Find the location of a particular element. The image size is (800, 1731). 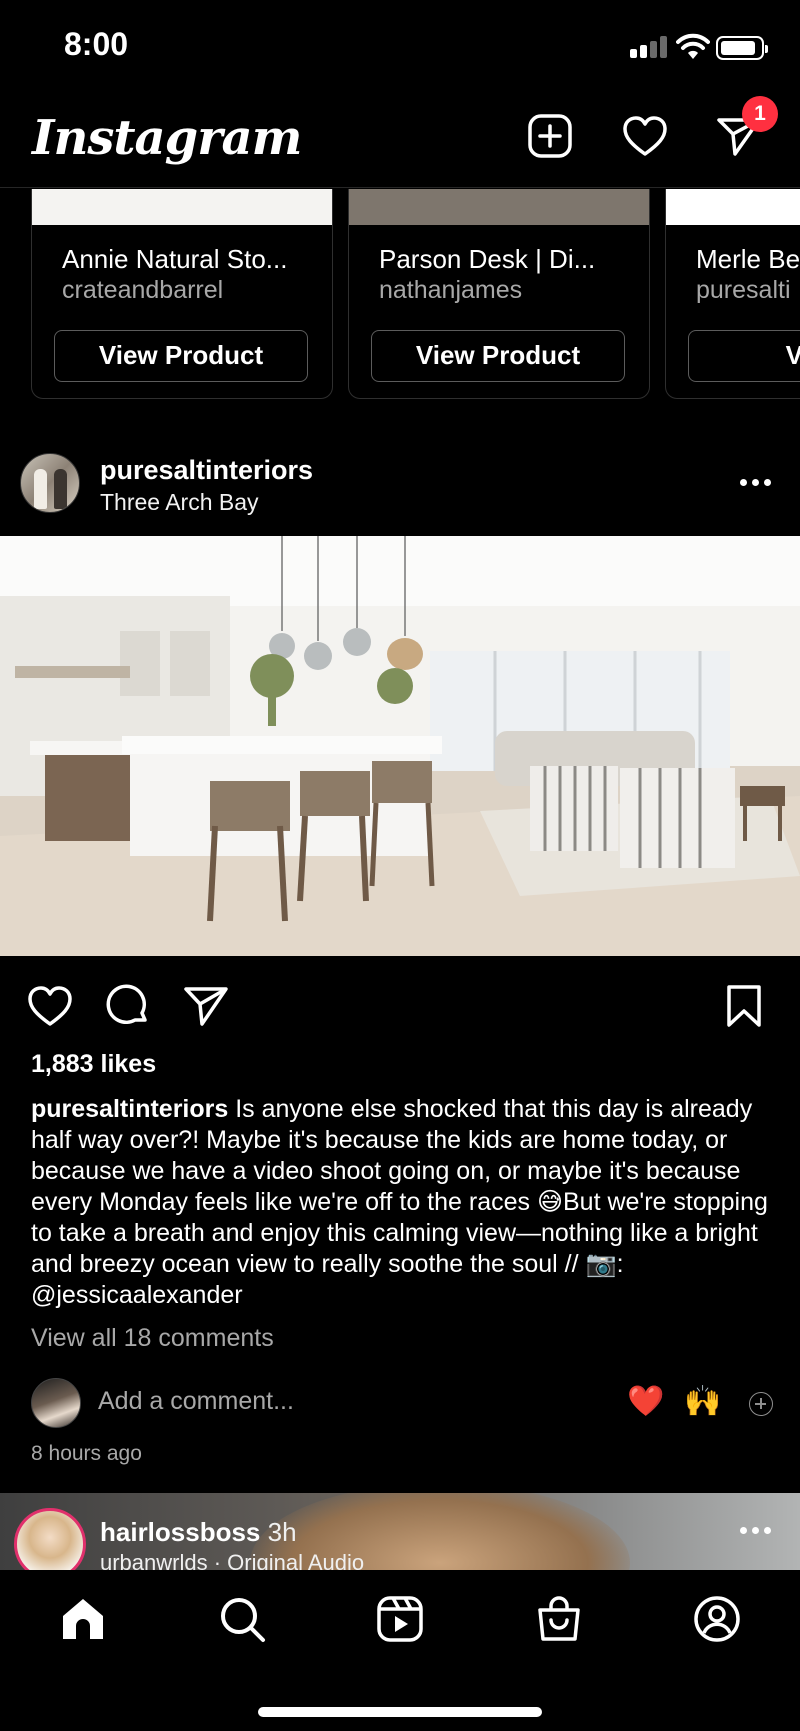

shop-icon is located at coordinates (559, 1619).